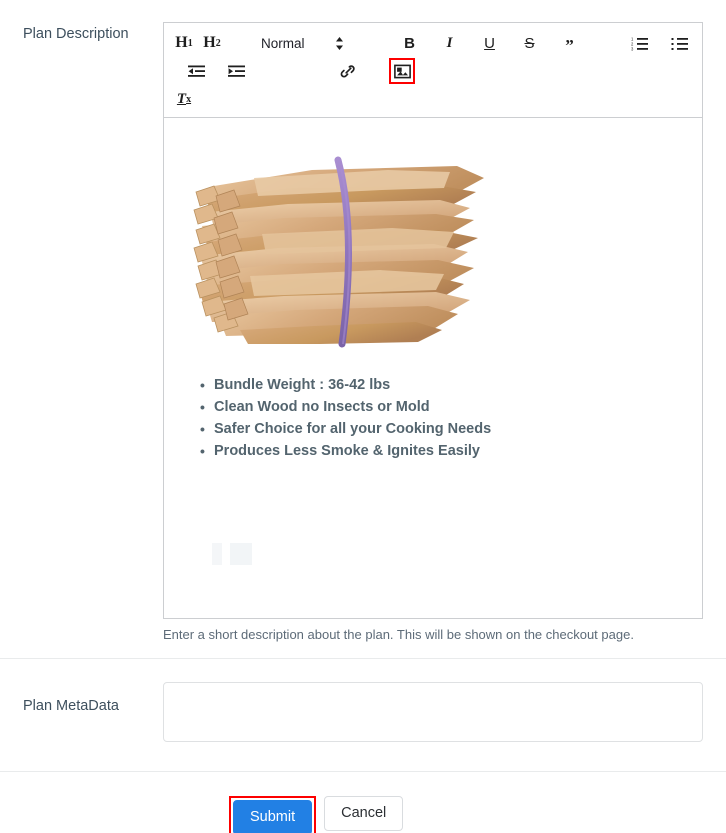 Image resolution: width=726 pixels, height=833 pixels. I want to click on list-item: Bundle Weight : 36-42 lbs, so click(350, 385).